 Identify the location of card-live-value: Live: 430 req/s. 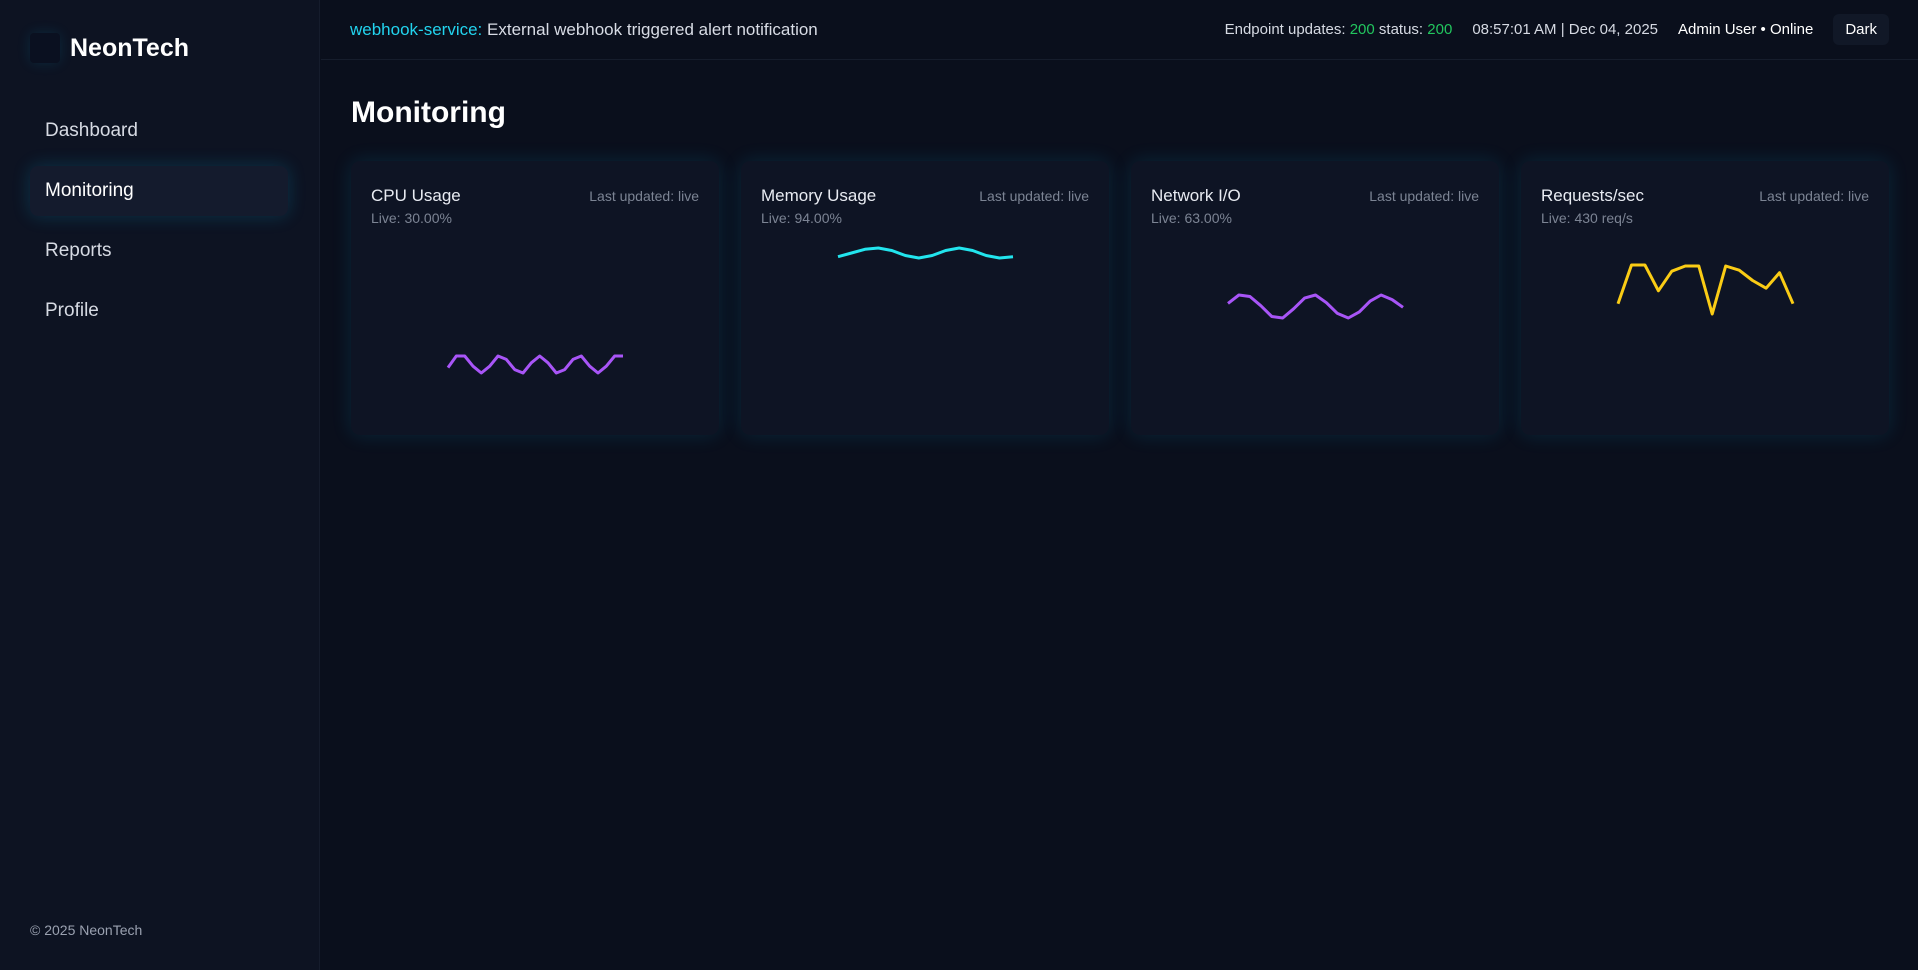
(1587, 218).